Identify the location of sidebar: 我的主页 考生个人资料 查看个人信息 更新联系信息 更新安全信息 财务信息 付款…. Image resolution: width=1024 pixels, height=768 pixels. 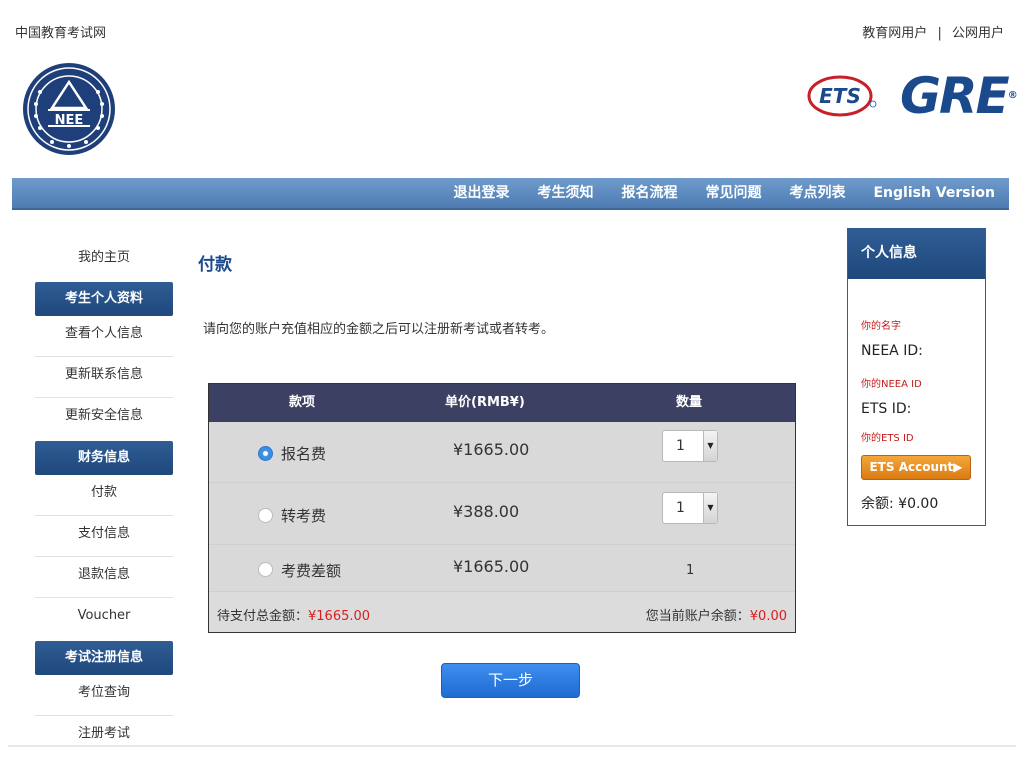
(104, 498).